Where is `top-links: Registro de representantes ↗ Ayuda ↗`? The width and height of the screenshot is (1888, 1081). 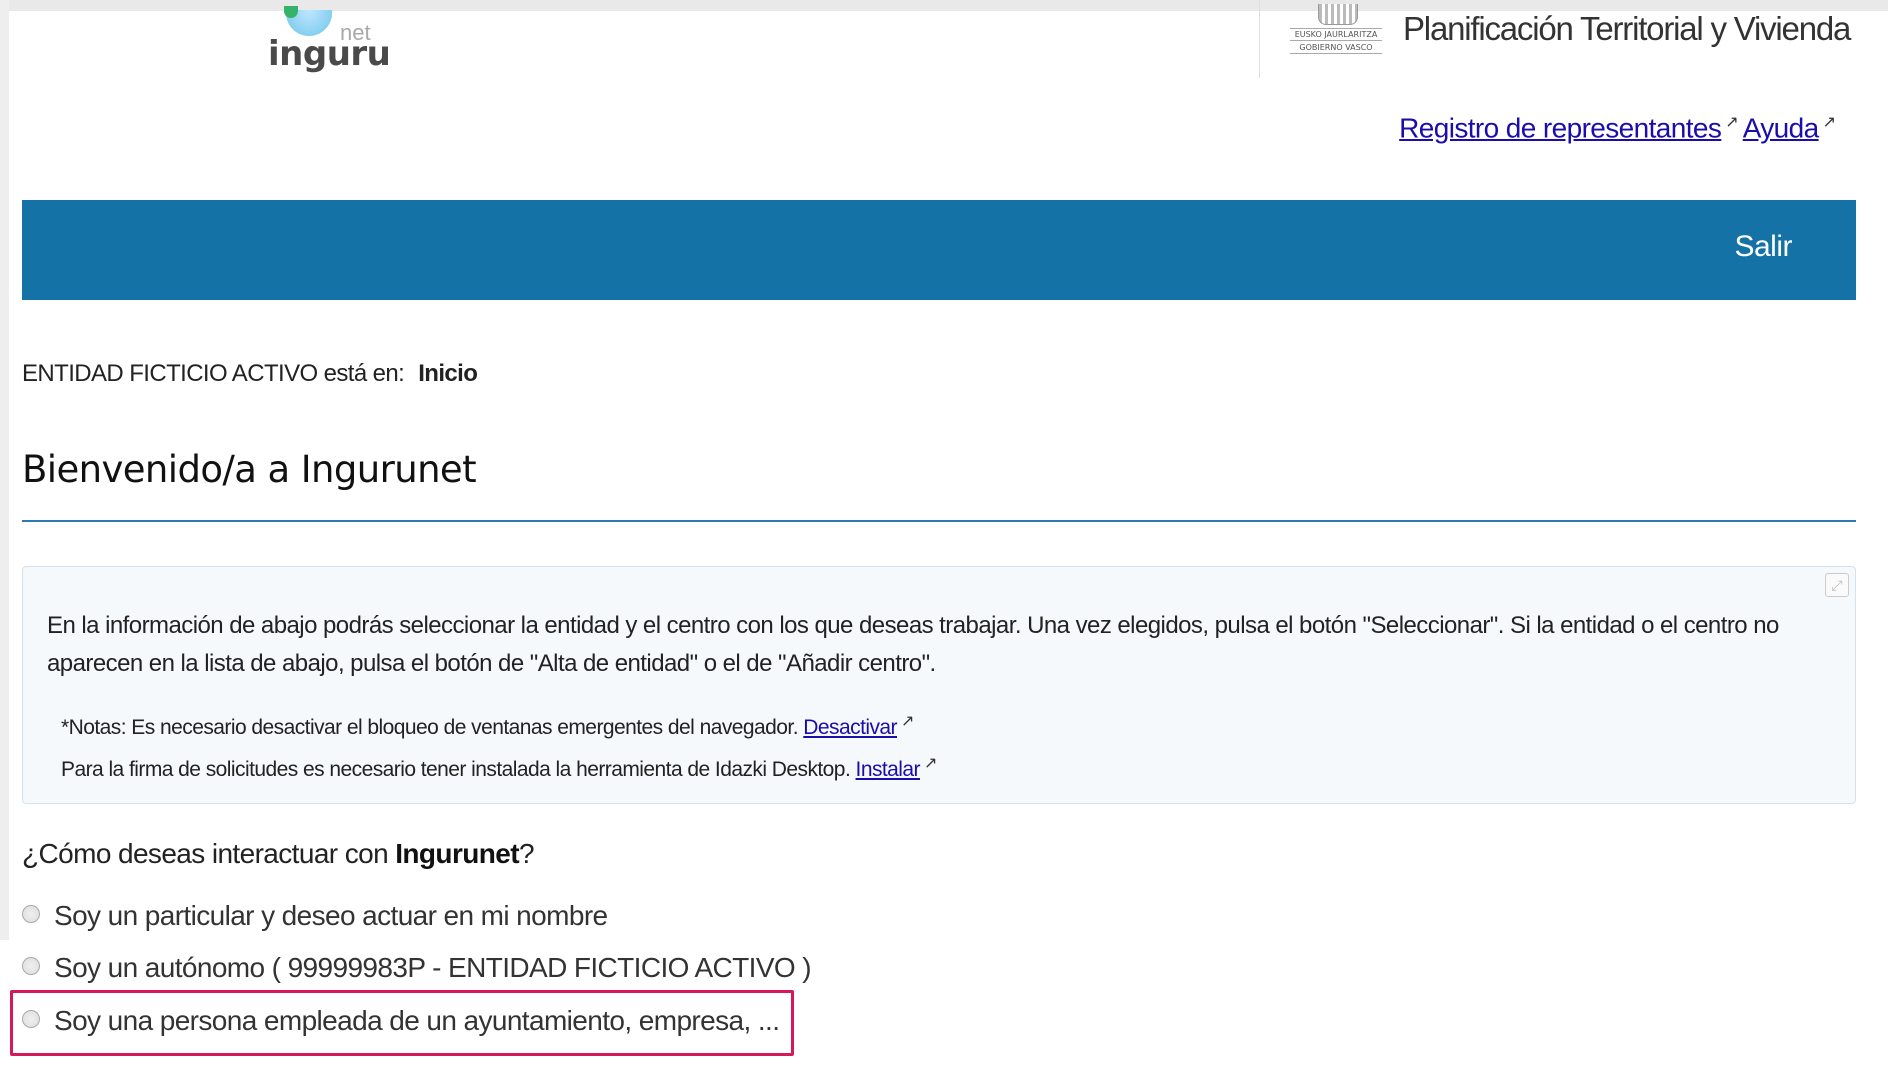
top-links: Registro de representantes ↗ Ayuda ↗ is located at coordinates (1619, 128).